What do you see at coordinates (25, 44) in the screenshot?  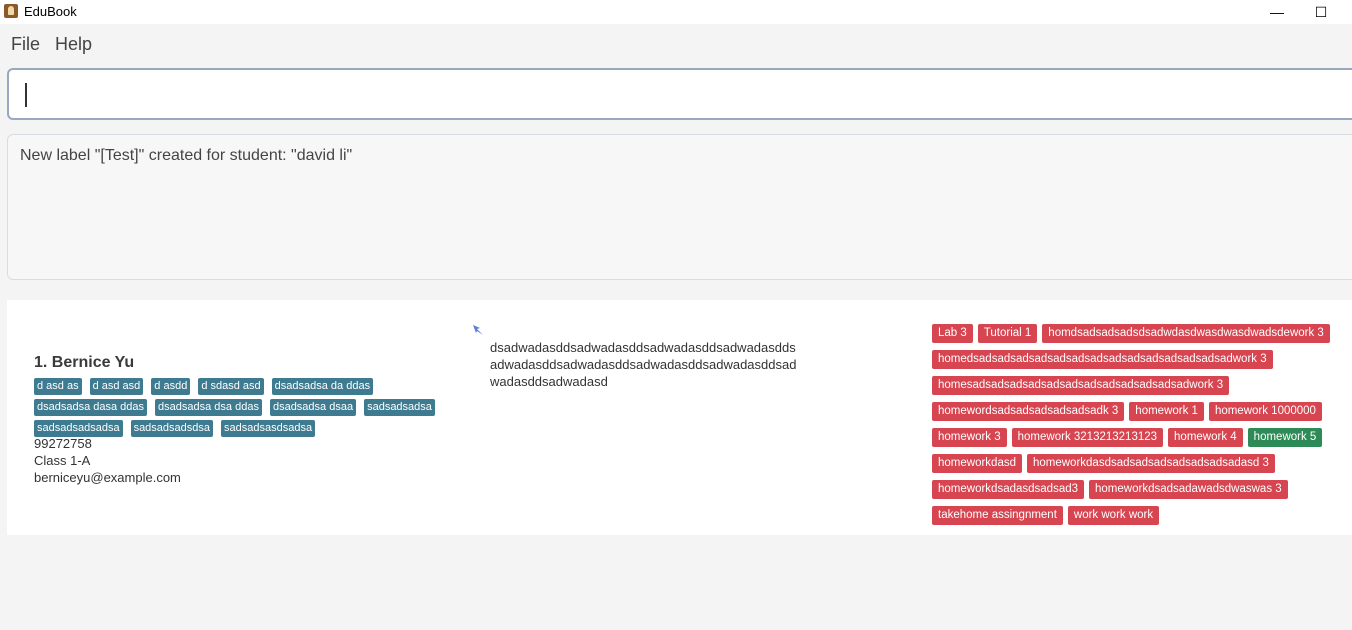 I see `menu-file: File` at bounding box center [25, 44].